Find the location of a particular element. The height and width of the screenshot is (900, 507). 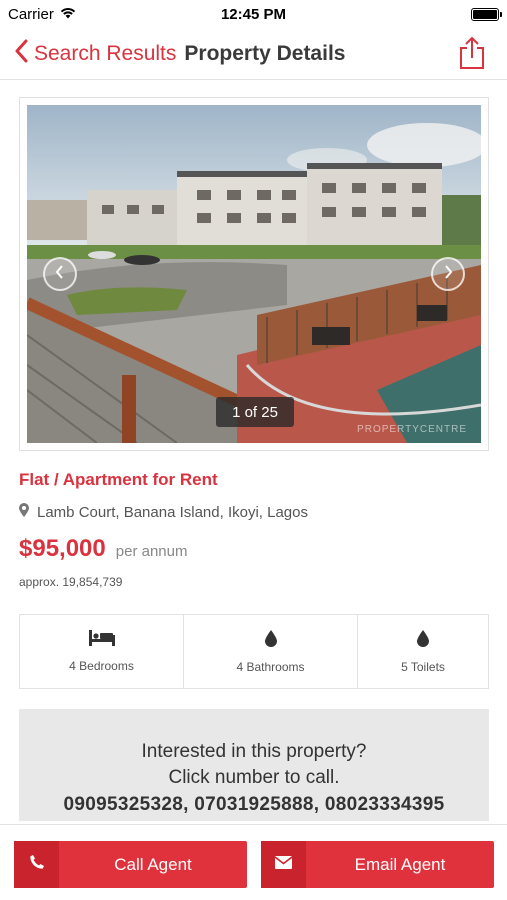

battery-icon is located at coordinates (486, 14).